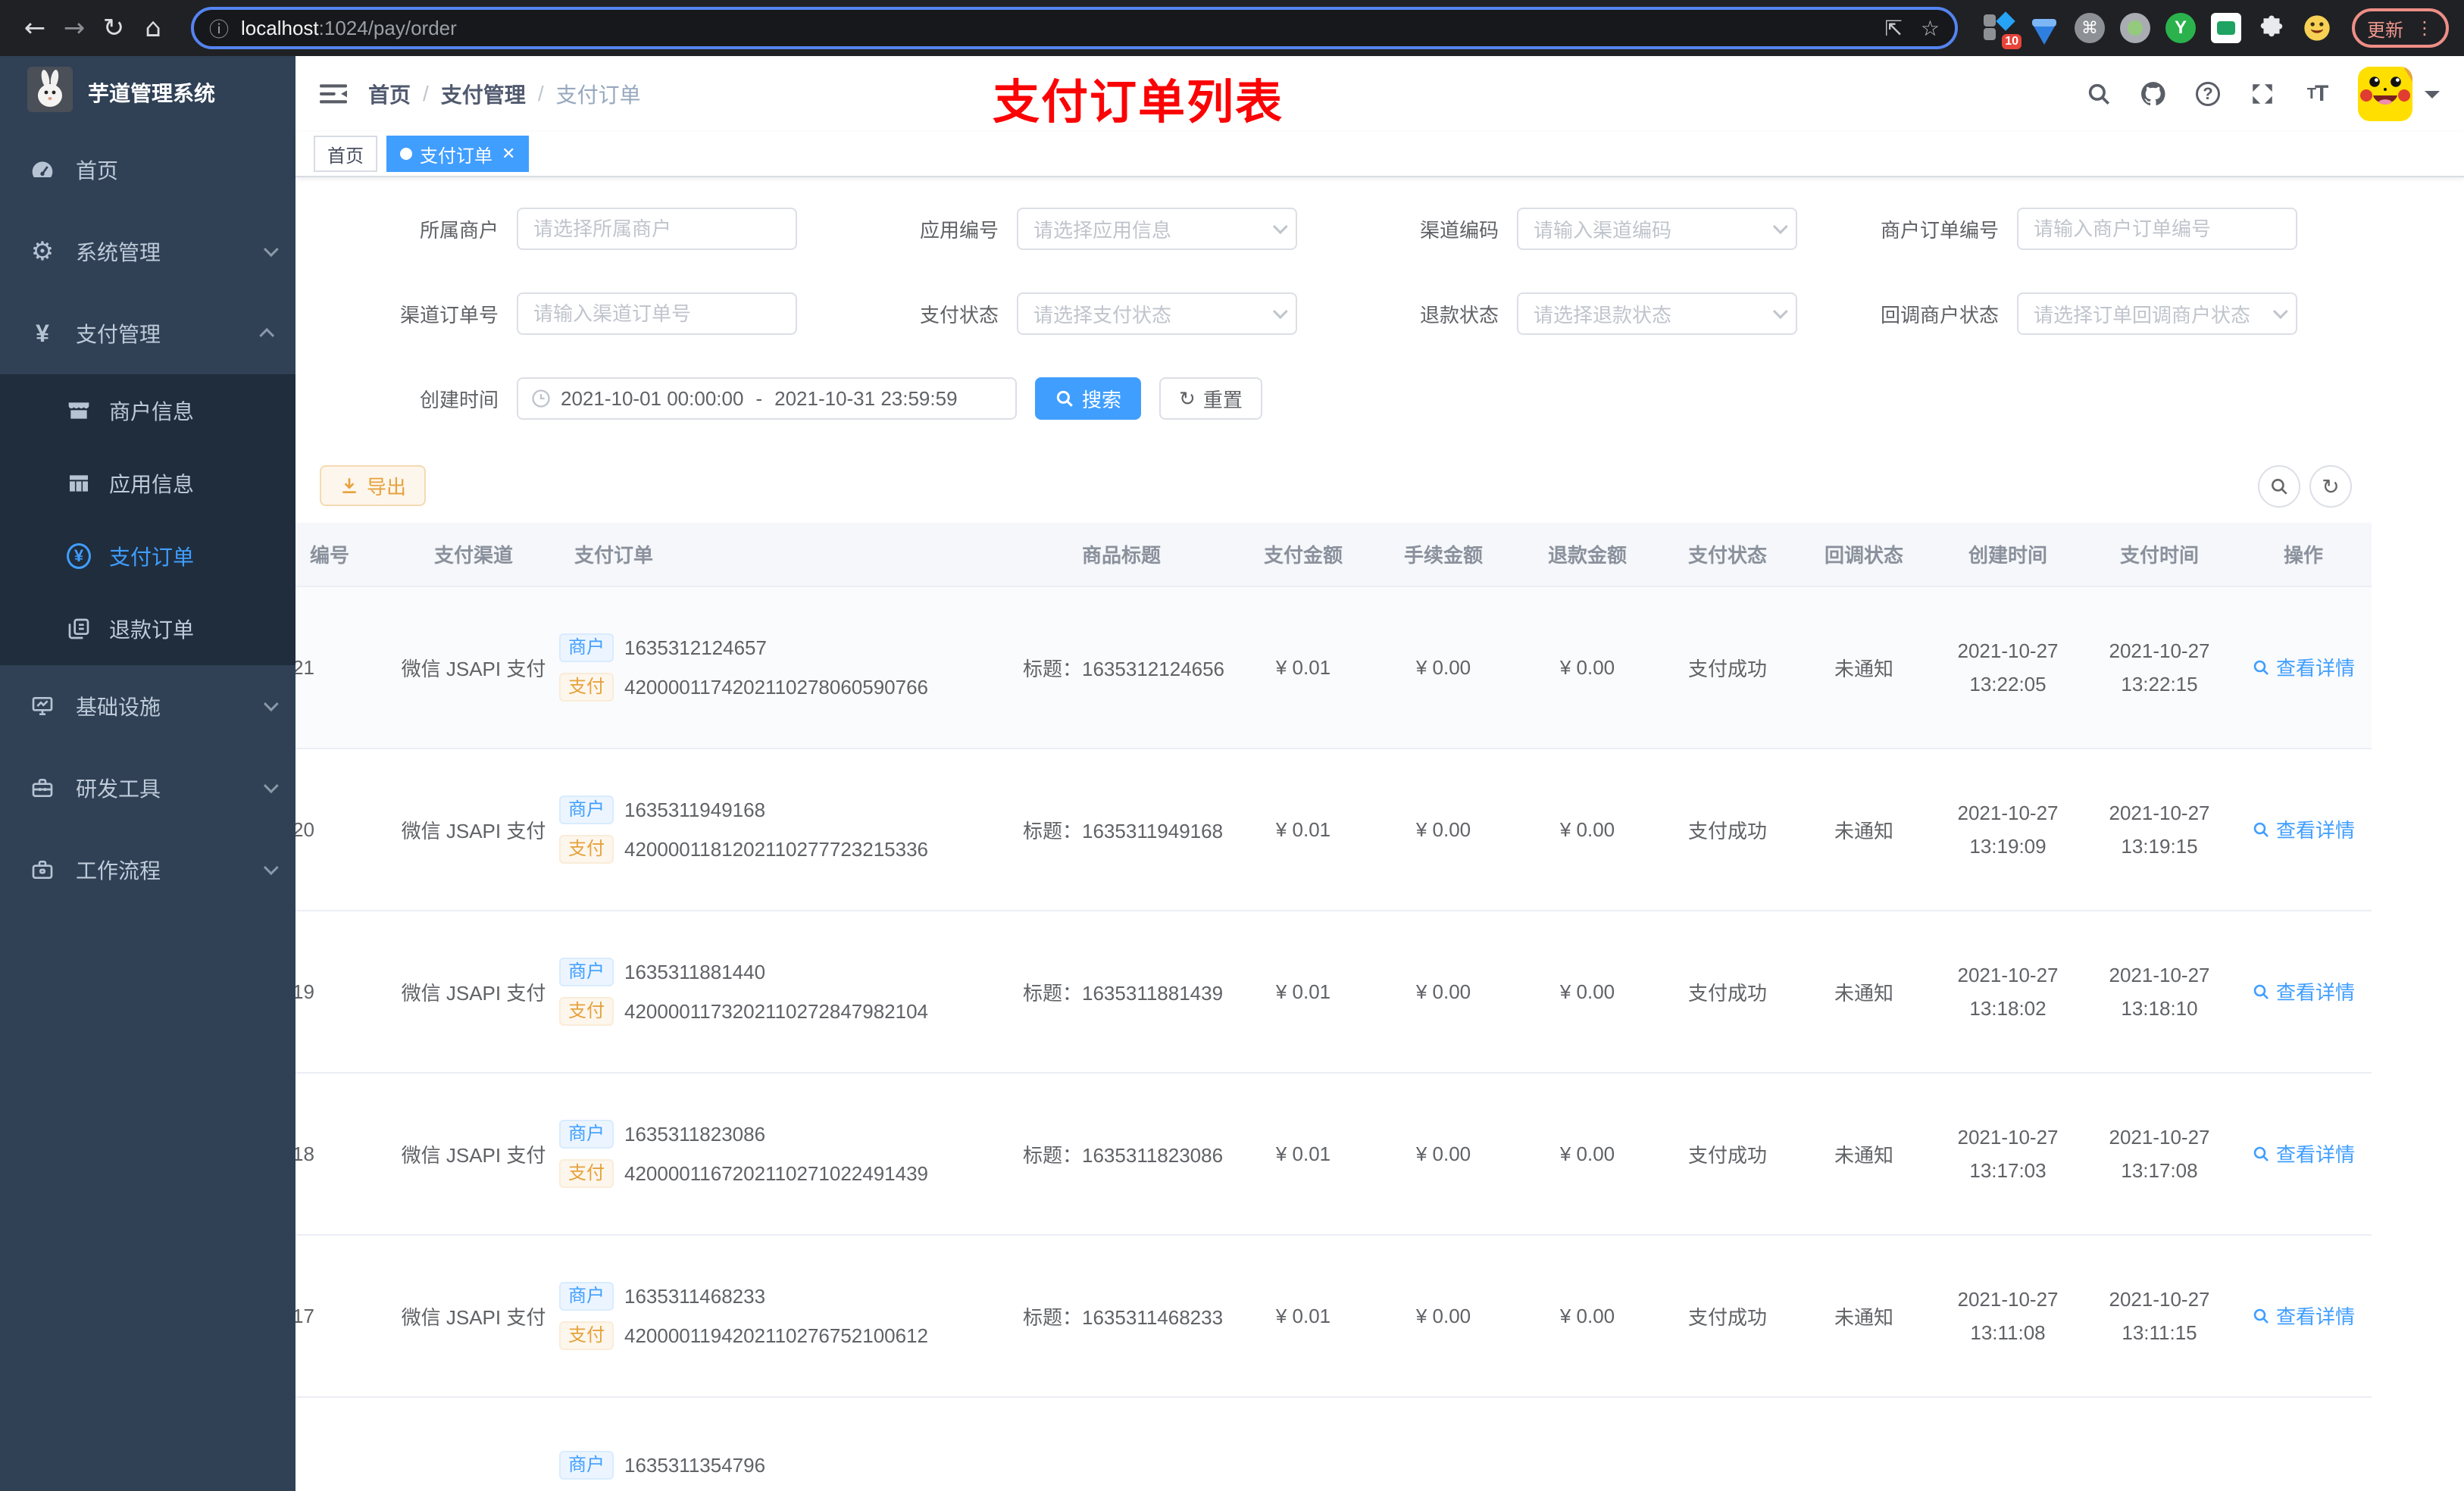 The width and height of the screenshot is (2464, 1491). I want to click on fullscreen-icon, so click(2262, 94).